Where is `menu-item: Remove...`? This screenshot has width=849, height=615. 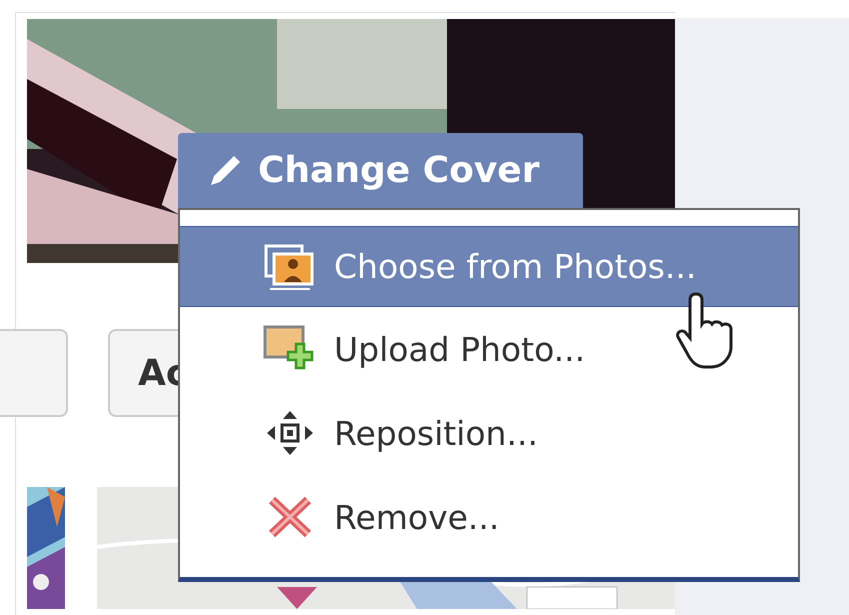 menu-item: Remove... is located at coordinates (489, 517).